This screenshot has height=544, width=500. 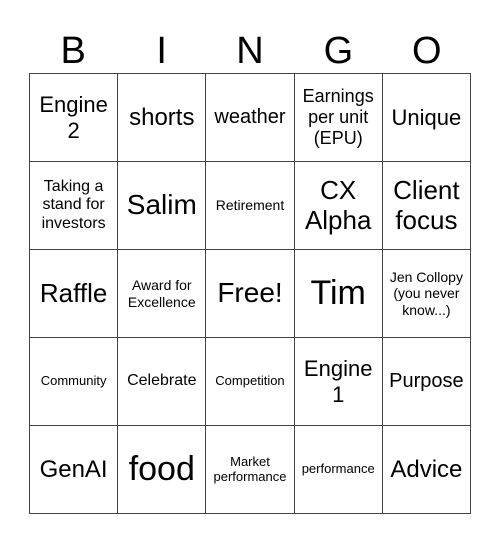 I want to click on bingo-cell: Competition, so click(x=250, y=382).